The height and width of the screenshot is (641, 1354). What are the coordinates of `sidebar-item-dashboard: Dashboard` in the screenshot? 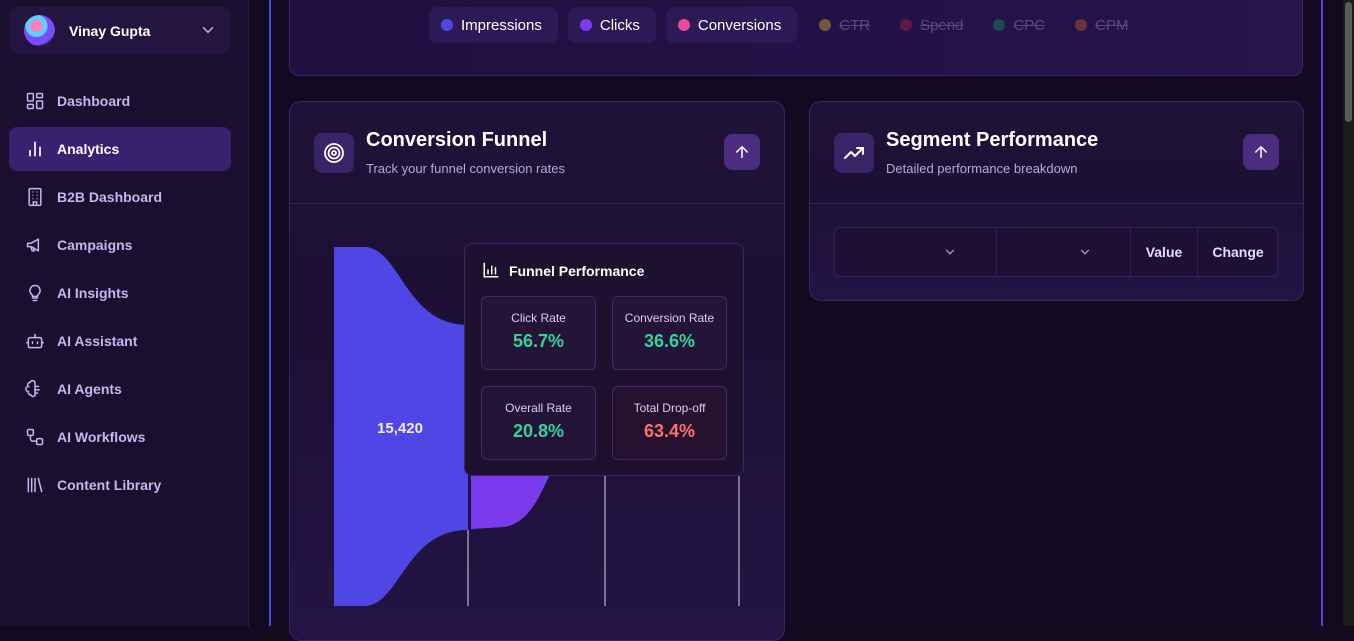 It's located at (120, 101).